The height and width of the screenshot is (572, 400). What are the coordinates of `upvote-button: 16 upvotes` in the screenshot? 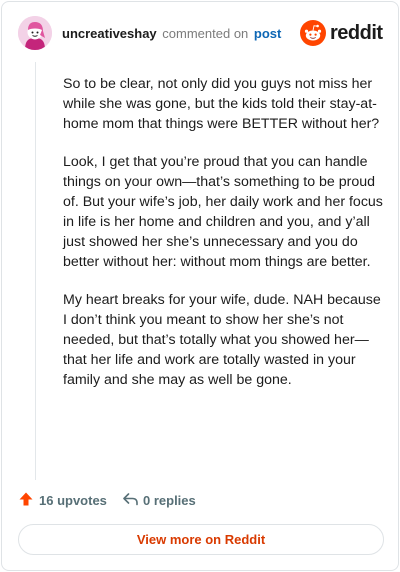 It's located at (63, 500).